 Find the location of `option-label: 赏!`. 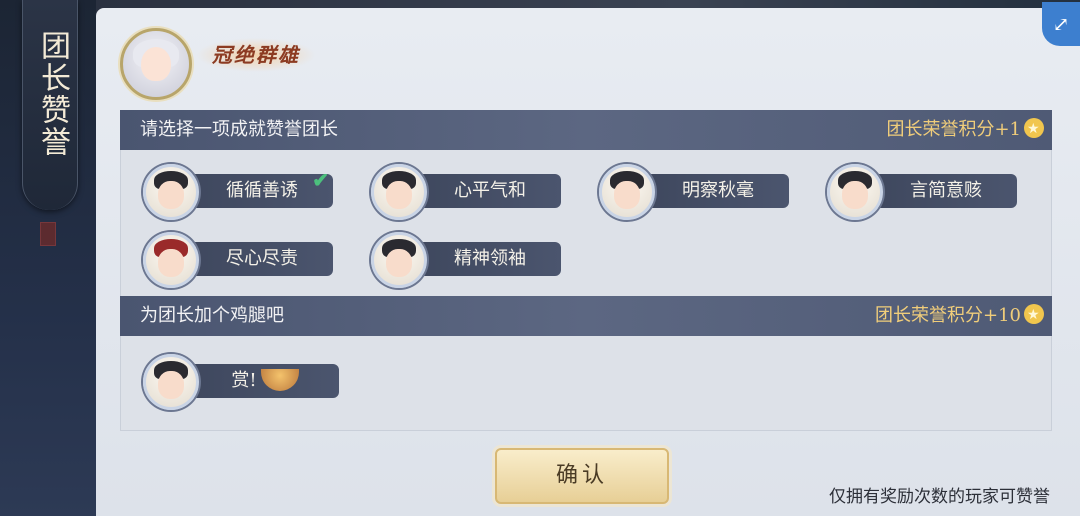

option-label: 赏! is located at coordinates (244, 380).